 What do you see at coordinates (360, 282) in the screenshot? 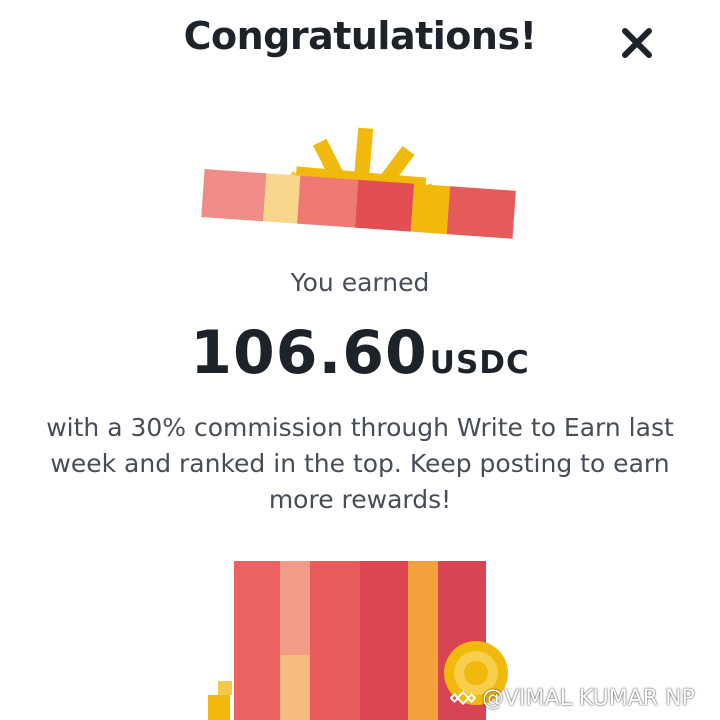
I see `earned-label: You earned` at bounding box center [360, 282].